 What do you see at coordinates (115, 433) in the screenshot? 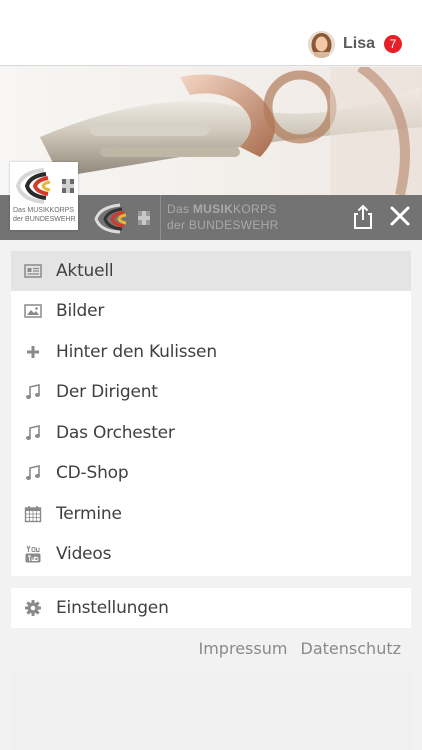
I see `menu-label: Das Orchester` at bounding box center [115, 433].